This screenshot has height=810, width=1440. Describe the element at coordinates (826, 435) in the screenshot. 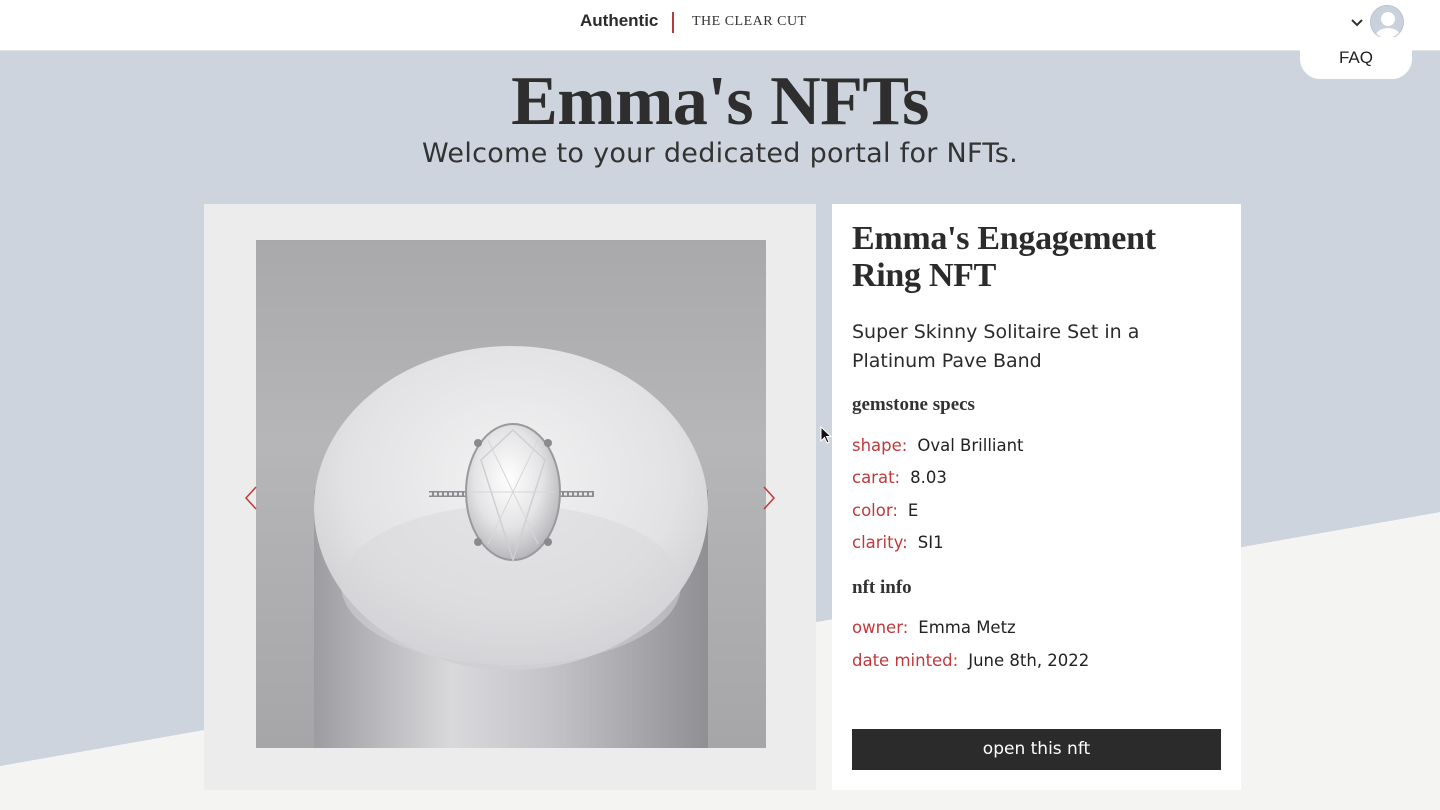

I see `mouse-cursor-icon` at that location.